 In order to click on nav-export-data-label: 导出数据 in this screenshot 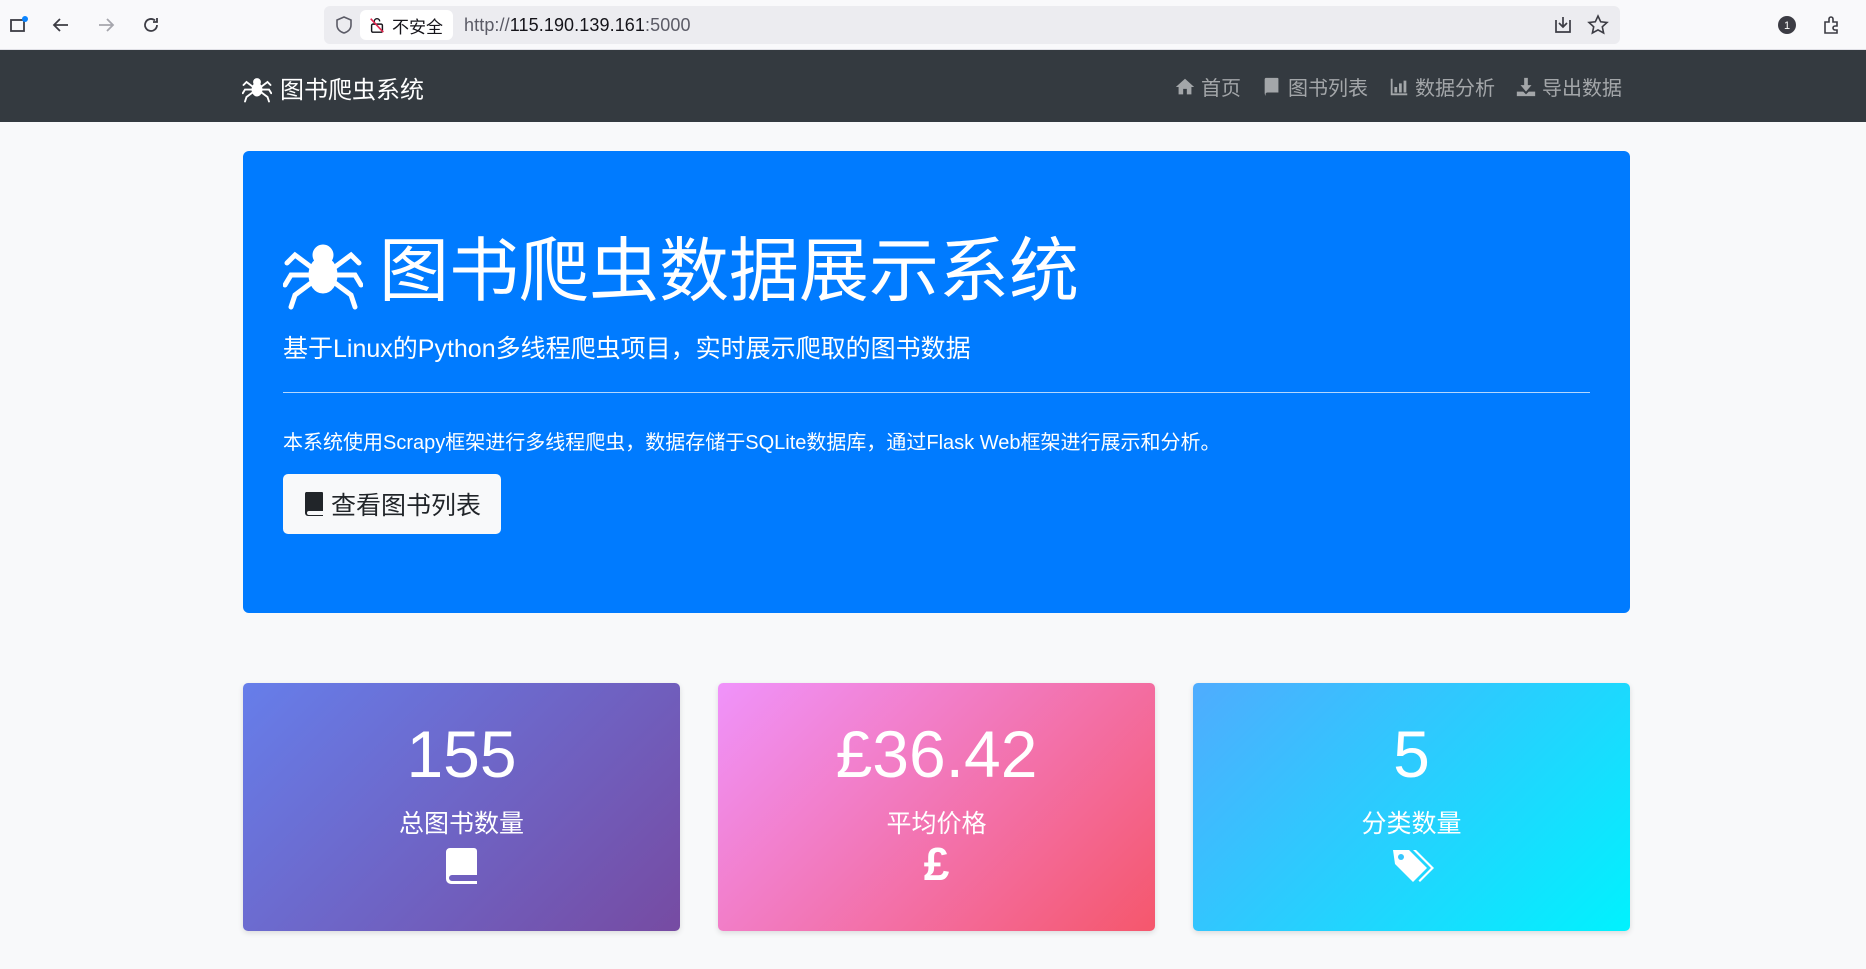, I will do `click(1582, 89)`.